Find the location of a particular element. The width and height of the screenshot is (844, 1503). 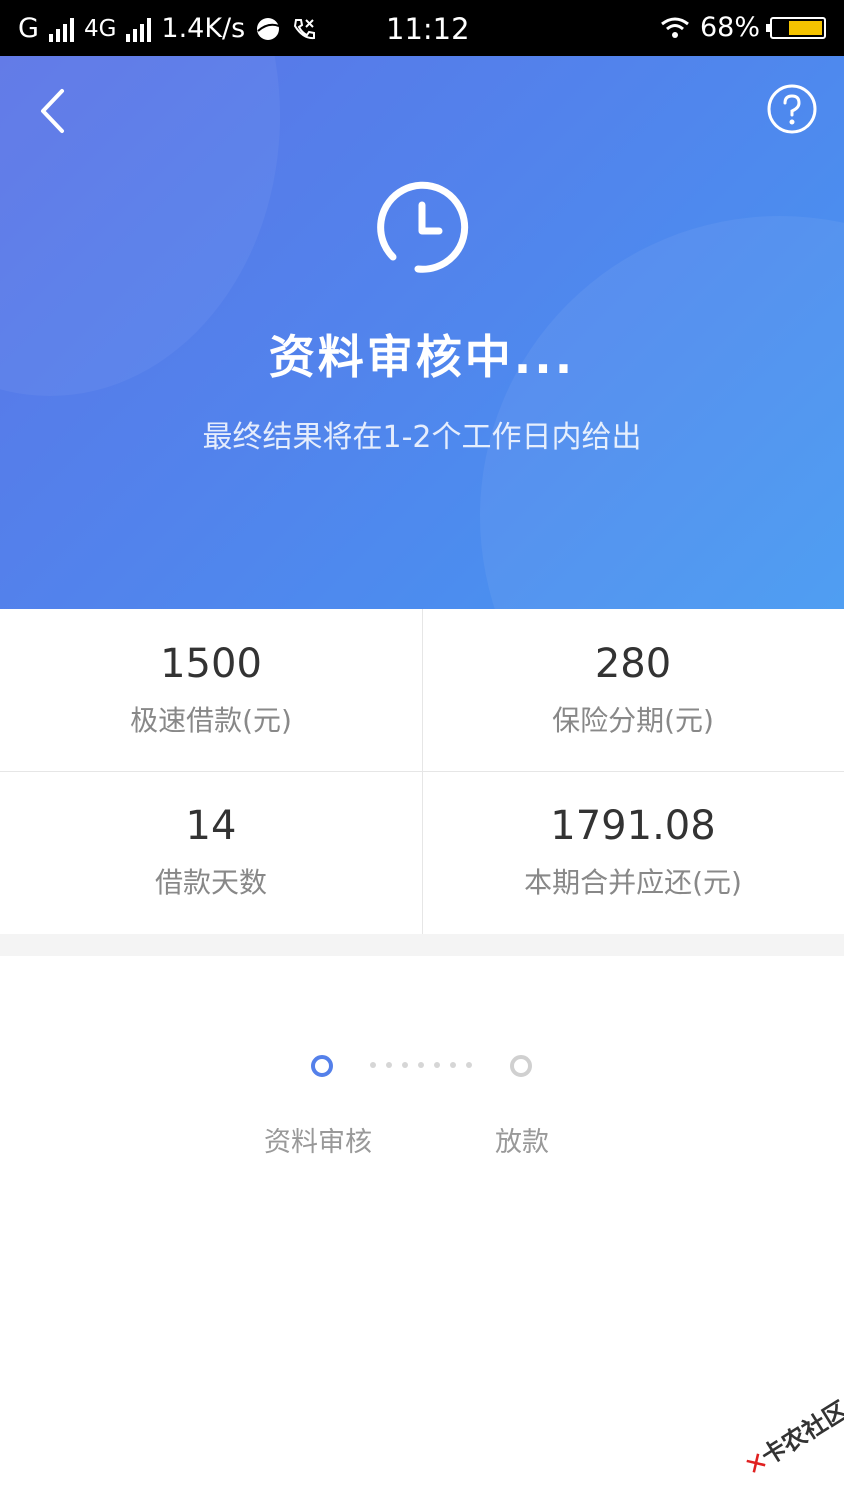

stat-value: 280 is located at coordinates (633, 664).